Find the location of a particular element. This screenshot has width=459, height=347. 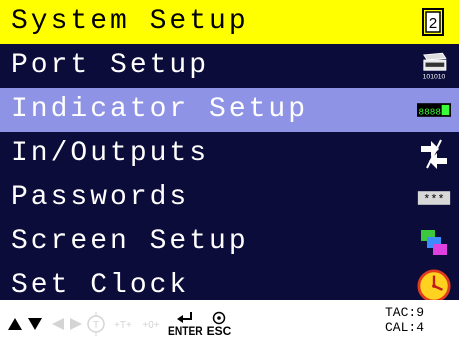

tac-counter: TAC:9 is located at coordinates (405, 312).